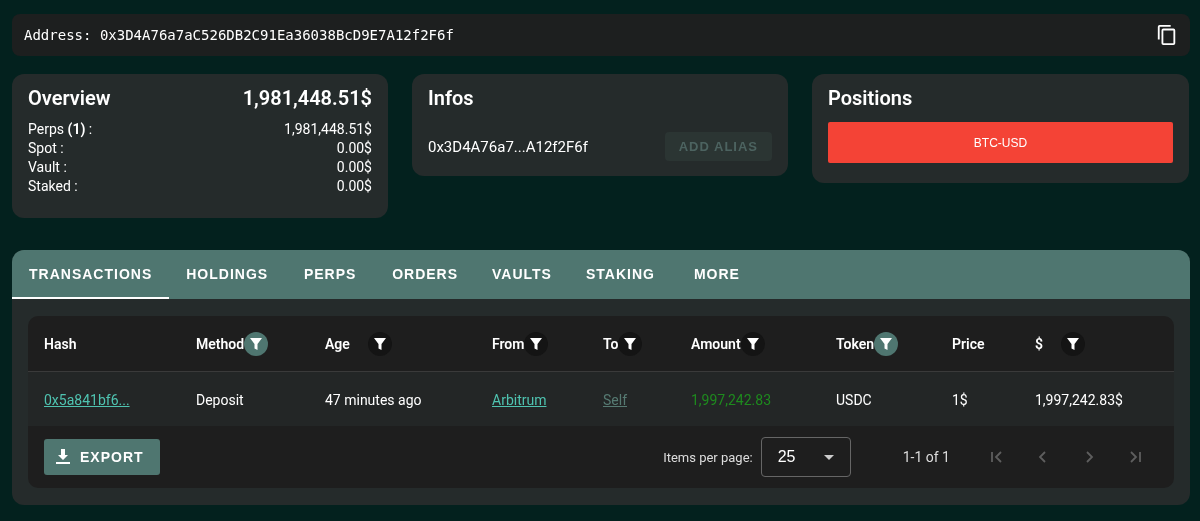 This screenshot has height=521, width=1200. What do you see at coordinates (854, 399) in the screenshot?
I see `table-cell: USDC` at bounding box center [854, 399].